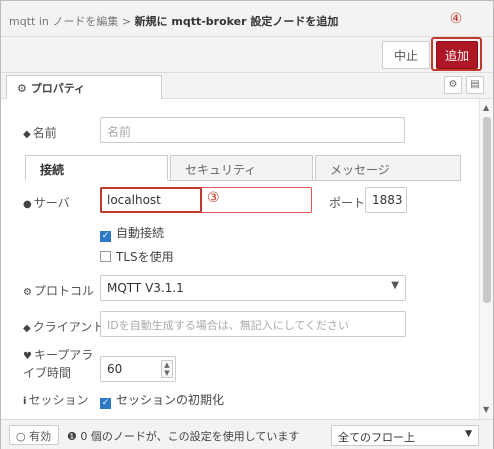 This screenshot has height=449, width=494. Describe the element at coordinates (72, 436) in the screenshot. I see `info-icon: ❶` at that location.